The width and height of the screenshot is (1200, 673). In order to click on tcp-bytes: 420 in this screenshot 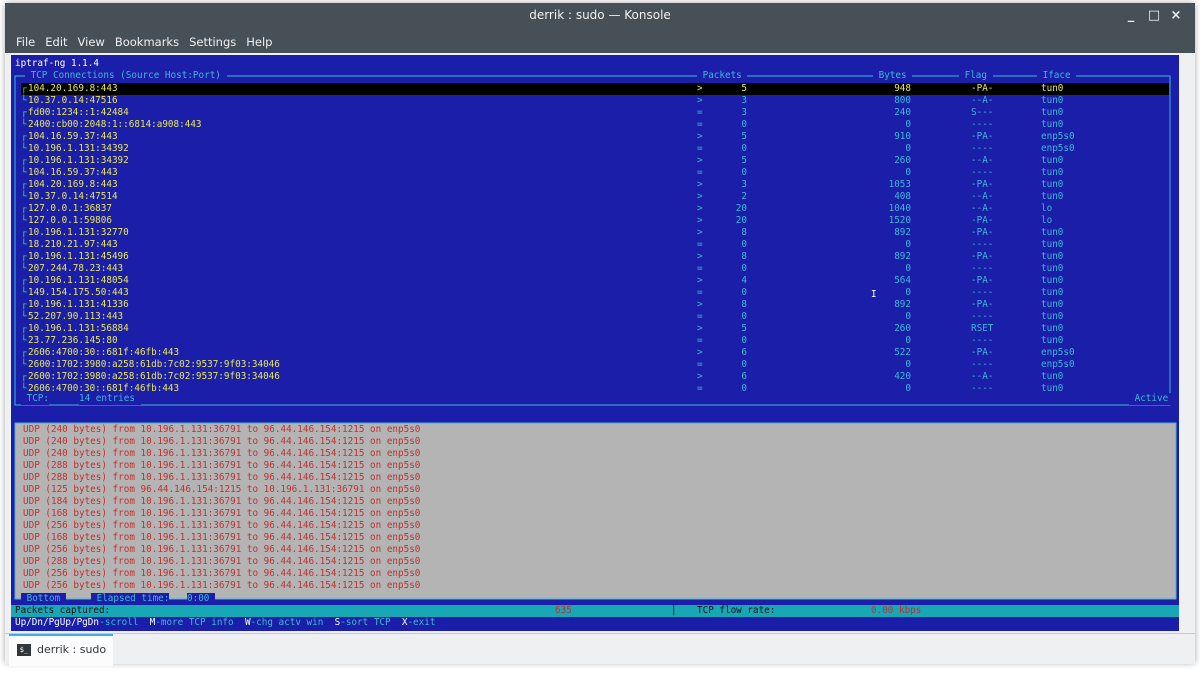, I will do `click(902, 376)`.